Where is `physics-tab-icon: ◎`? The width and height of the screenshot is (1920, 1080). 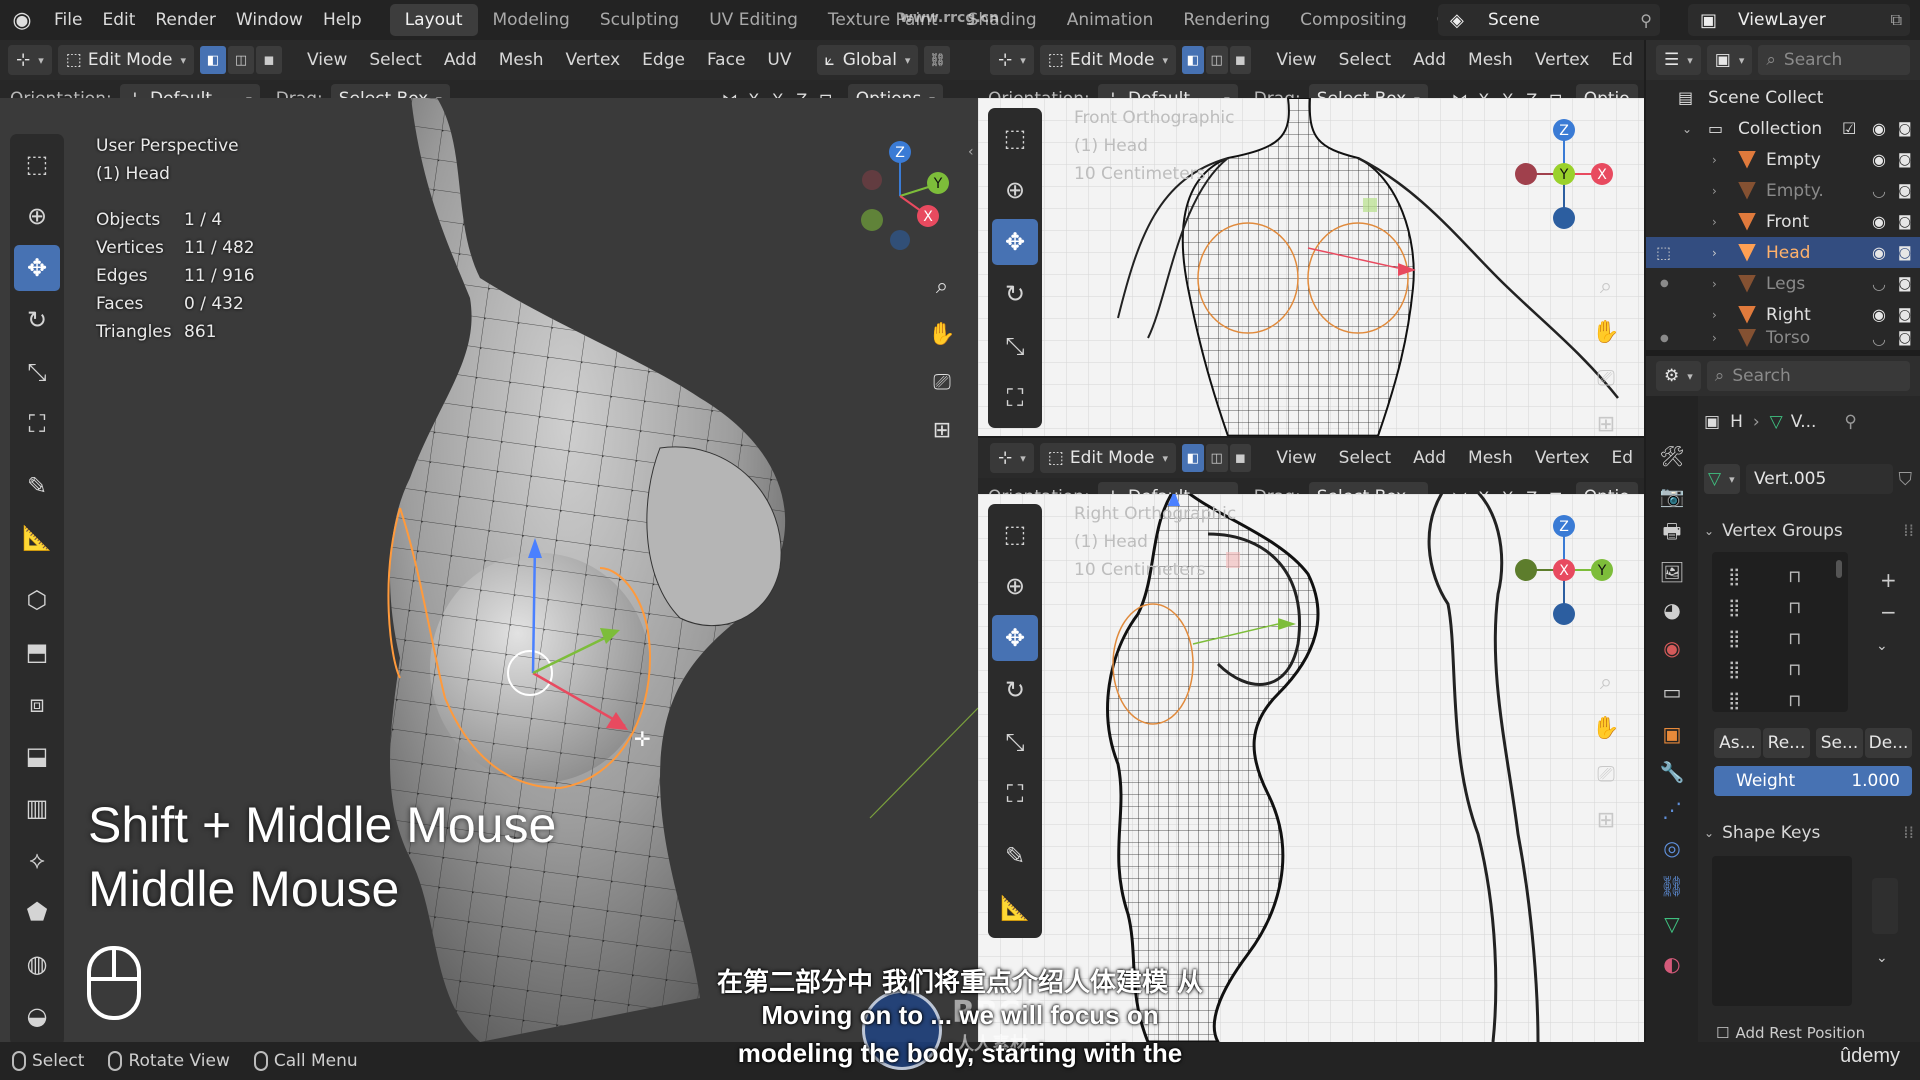
physics-tab-icon: ◎ is located at coordinates (1672, 848).